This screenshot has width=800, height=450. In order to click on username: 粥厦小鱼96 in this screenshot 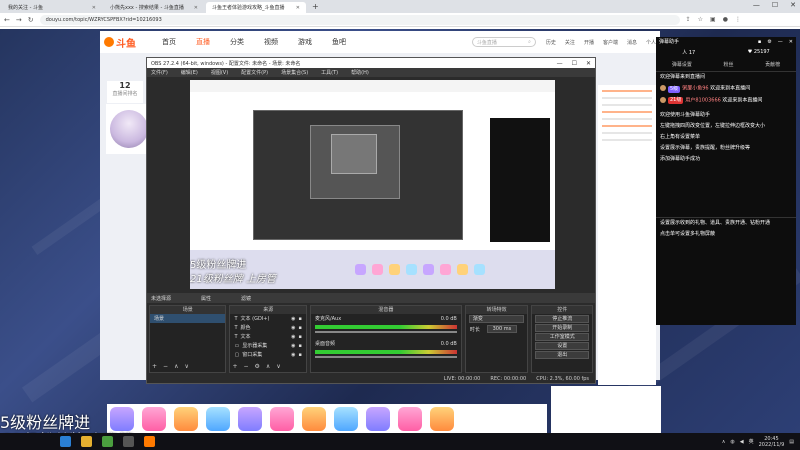, I will do `click(695, 89)`.